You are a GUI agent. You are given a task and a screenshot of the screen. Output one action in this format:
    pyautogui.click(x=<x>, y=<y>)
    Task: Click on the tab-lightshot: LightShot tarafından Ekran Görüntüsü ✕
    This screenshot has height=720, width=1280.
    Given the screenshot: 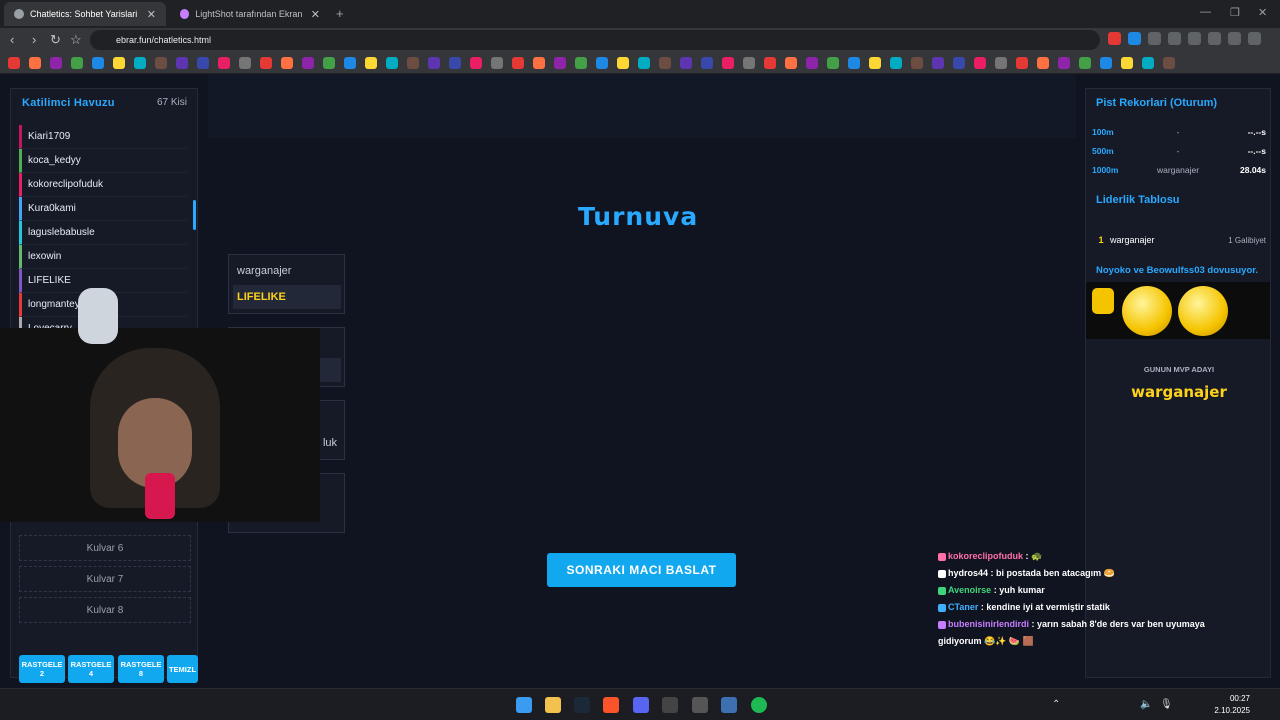 What is the action you would take?
    pyautogui.click(x=250, y=14)
    